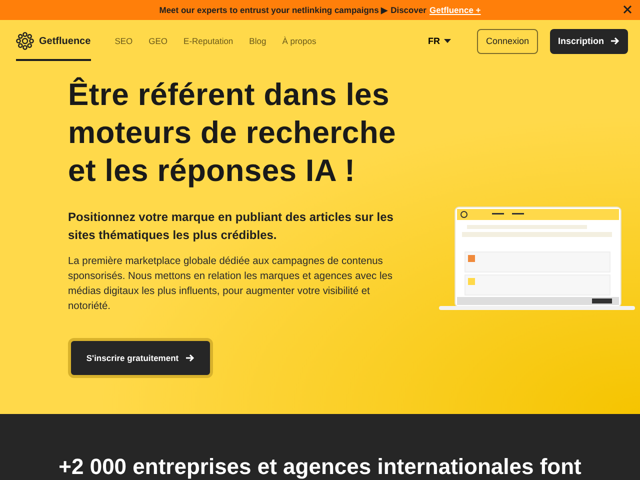  I want to click on hero-subtitle: Positionnez votre marque en publiant des articles sur les sites thématiques les plus crédibles., so click(231, 226).